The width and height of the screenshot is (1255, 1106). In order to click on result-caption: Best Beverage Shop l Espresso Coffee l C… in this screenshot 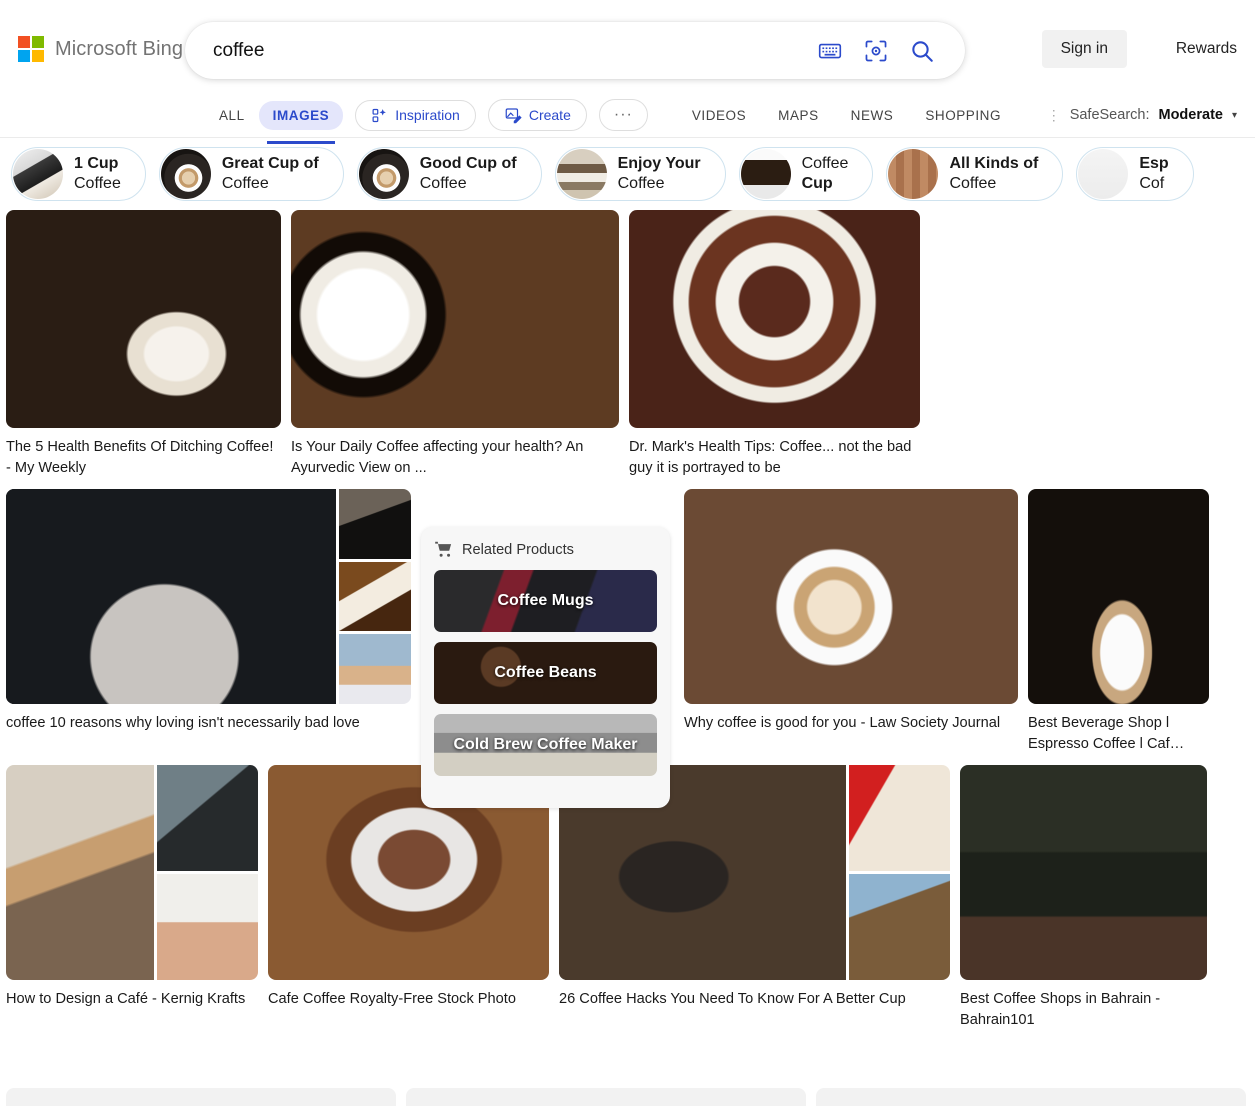, I will do `click(1118, 734)`.